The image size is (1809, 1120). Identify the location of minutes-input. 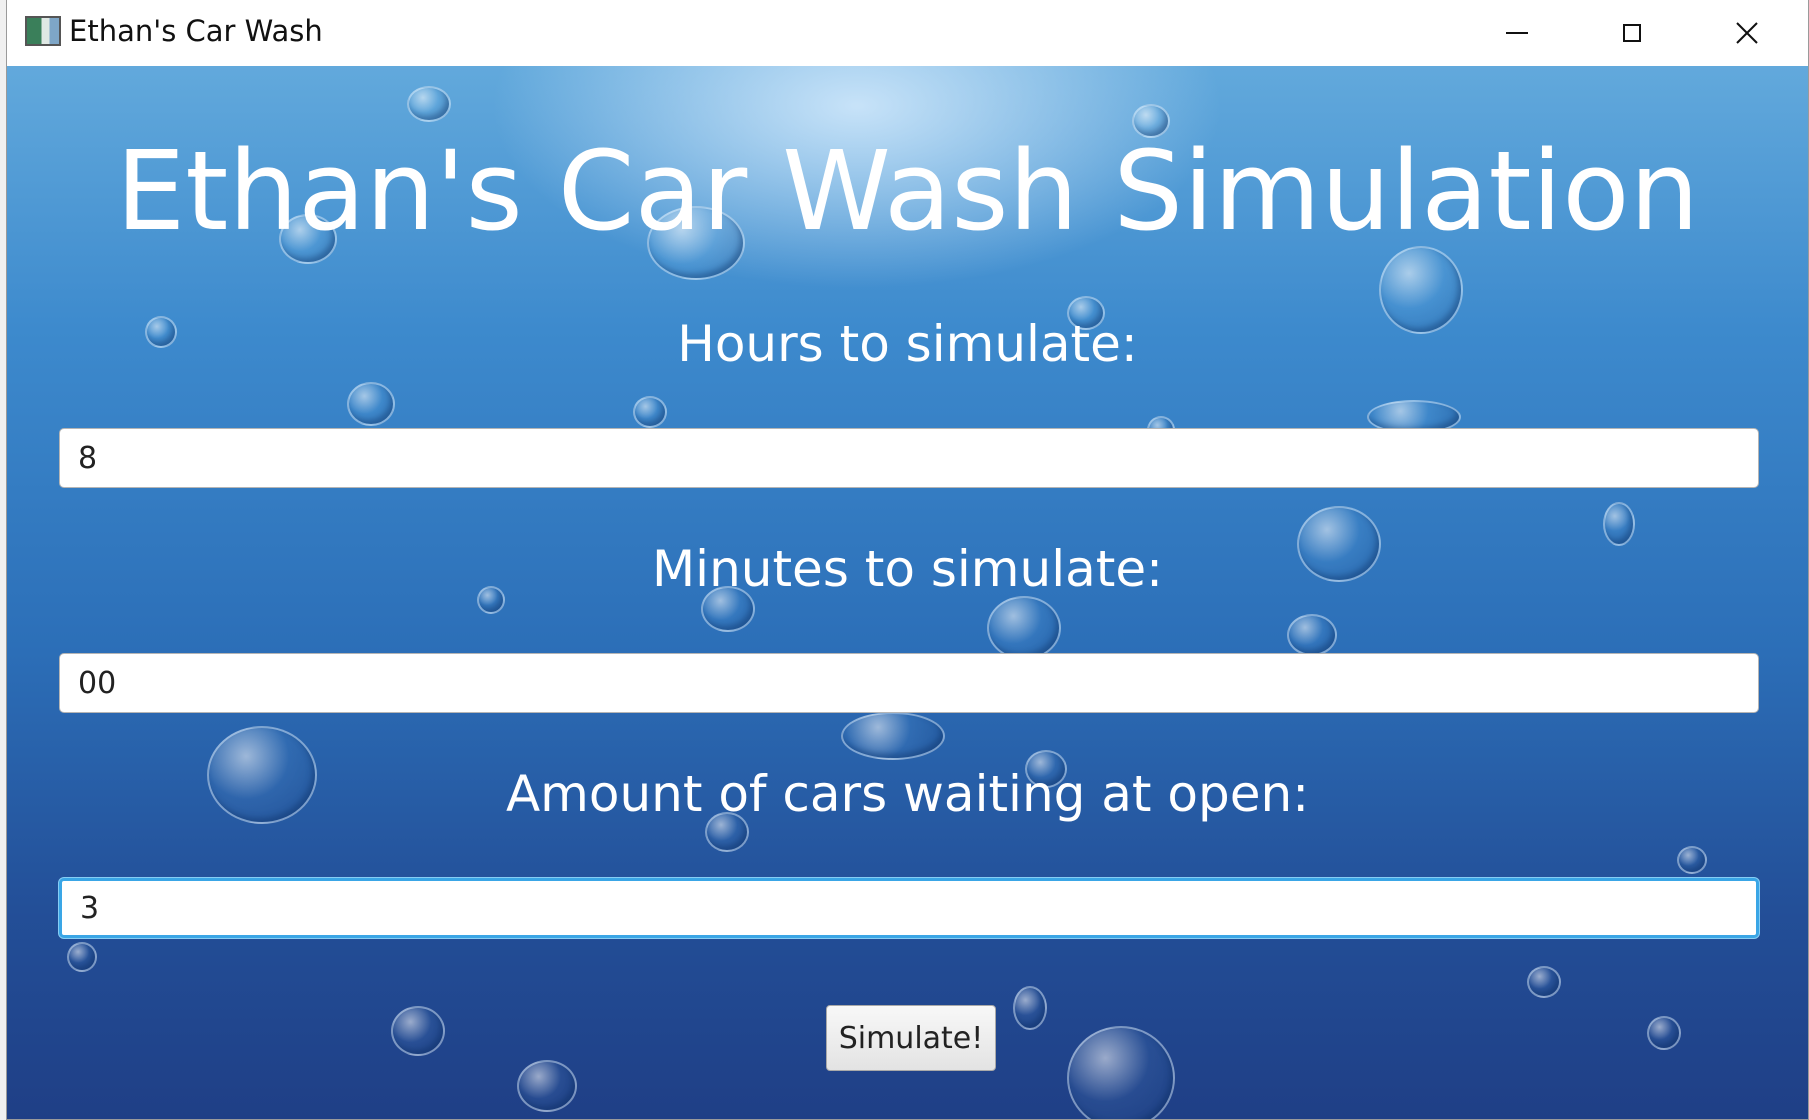
(909, 683).